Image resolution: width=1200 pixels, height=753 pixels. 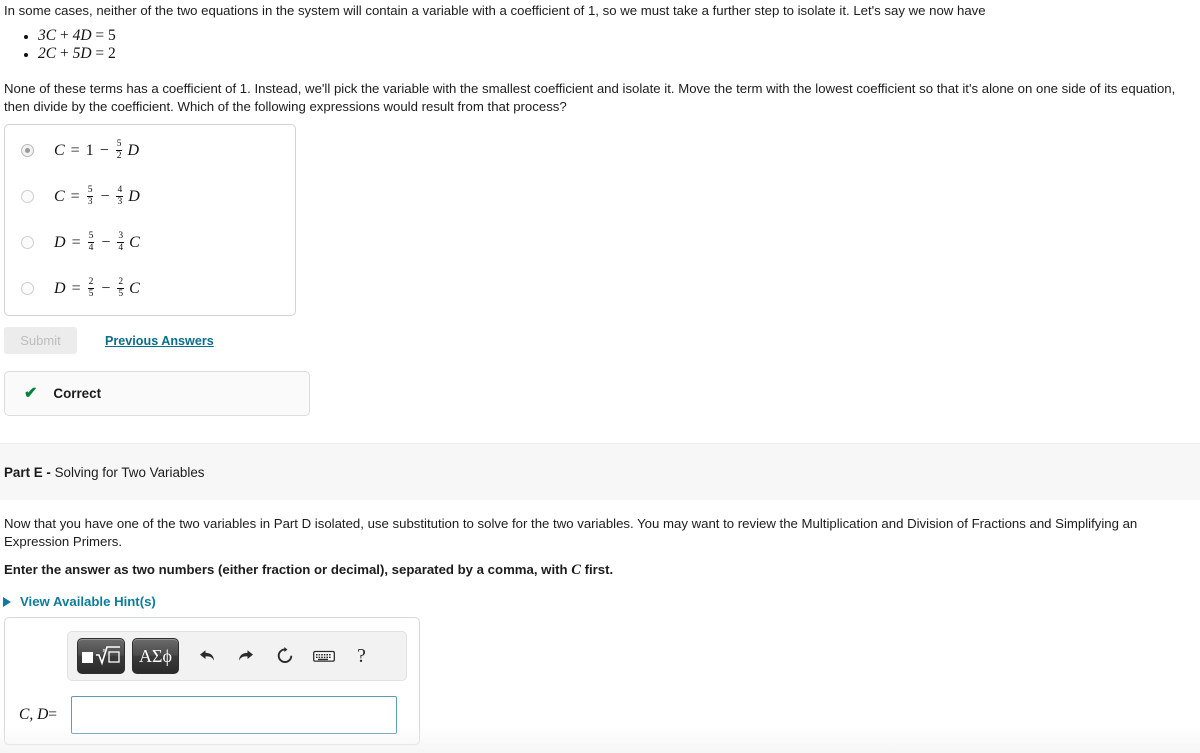 I want to click on redo-icon, so click(x=246, y=656).